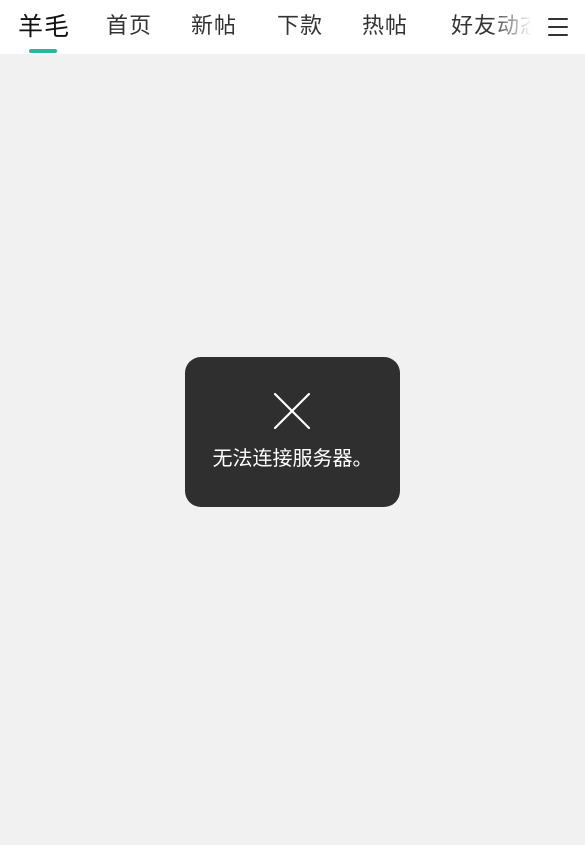  What do you see at coordinates (43, 51) in the screenshot?
I see `active-tab-indicator` at bounding box center [43, 51].